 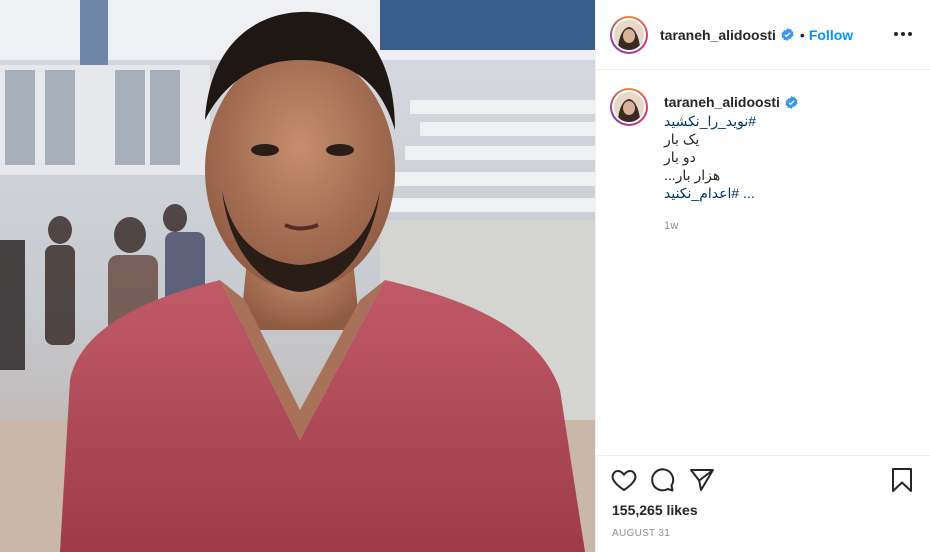 What do you see at coordinates (731, 193) in the screenshot?
I see `caption-hashtag: ... #اعدام_نکنید` at bounding box center [731, 193].